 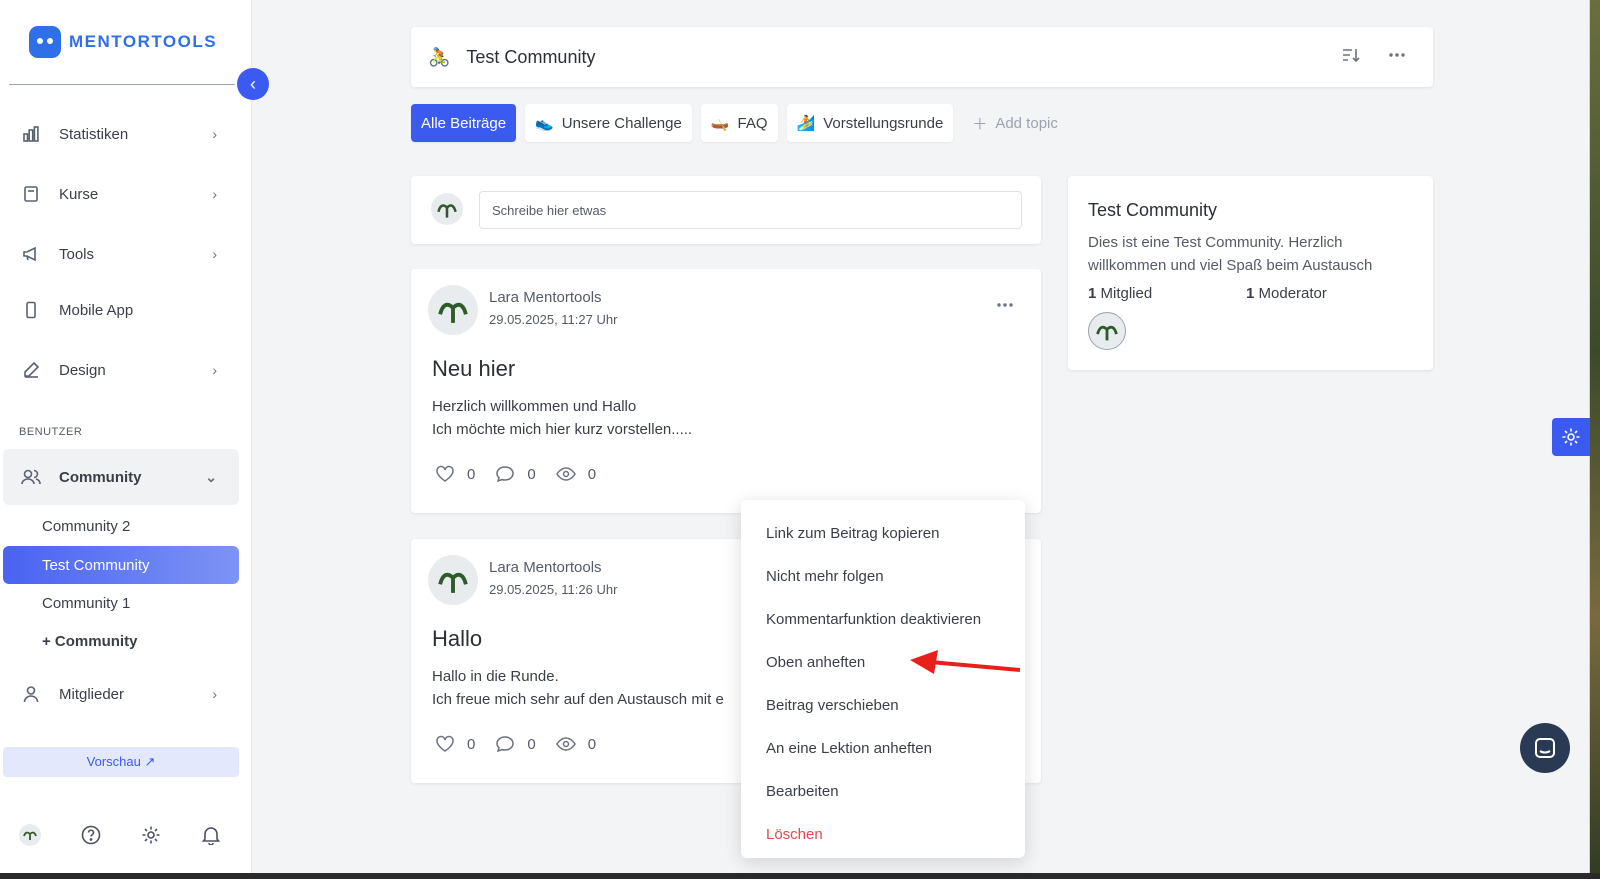 I want to click on post-more-options-icon, so click(x=1005, y=307).